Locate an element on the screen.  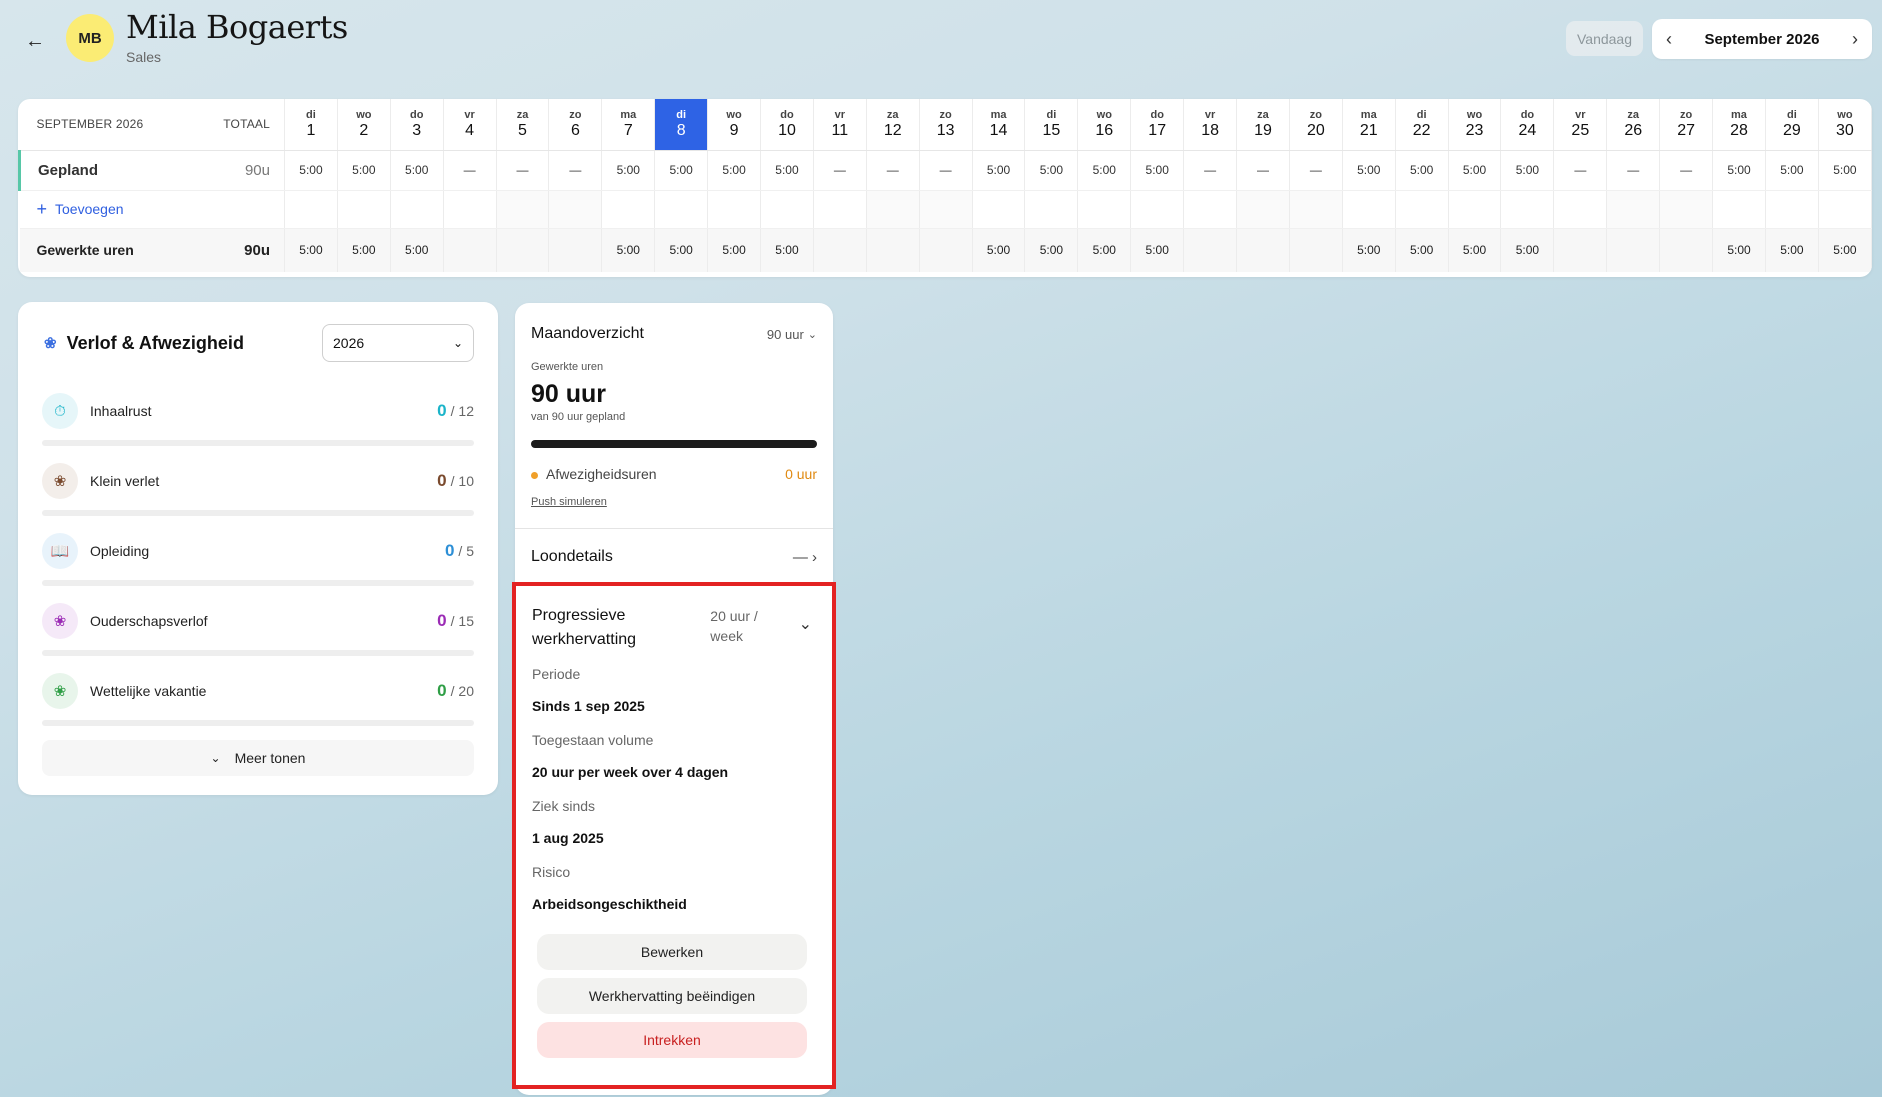
day-header: wo 30 is located at coordinates (1845, 125).